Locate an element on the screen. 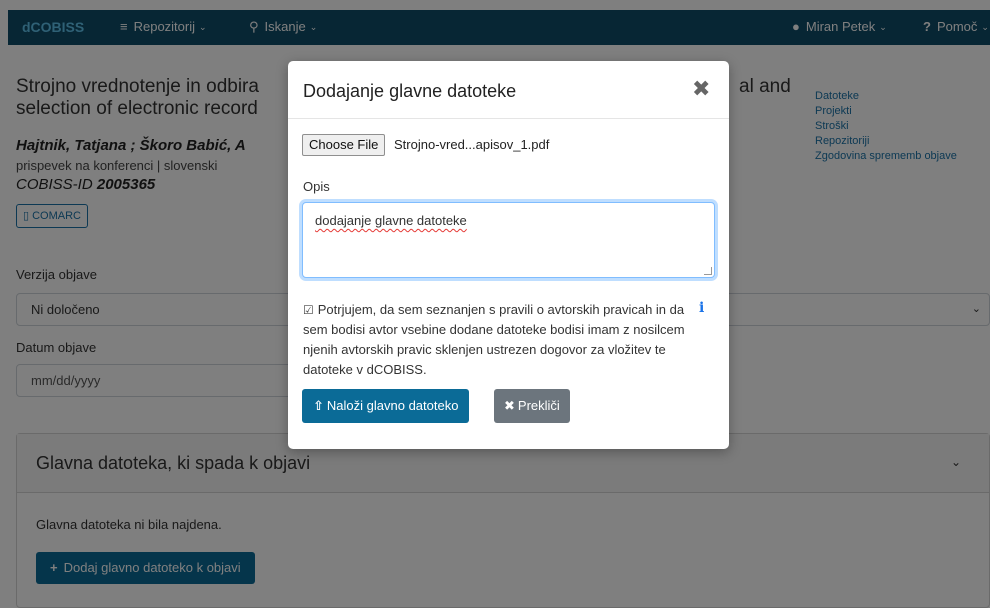  upload-main-file-button: ⇧ Naloži glavno datoteko is located at coordinates (386, 406).